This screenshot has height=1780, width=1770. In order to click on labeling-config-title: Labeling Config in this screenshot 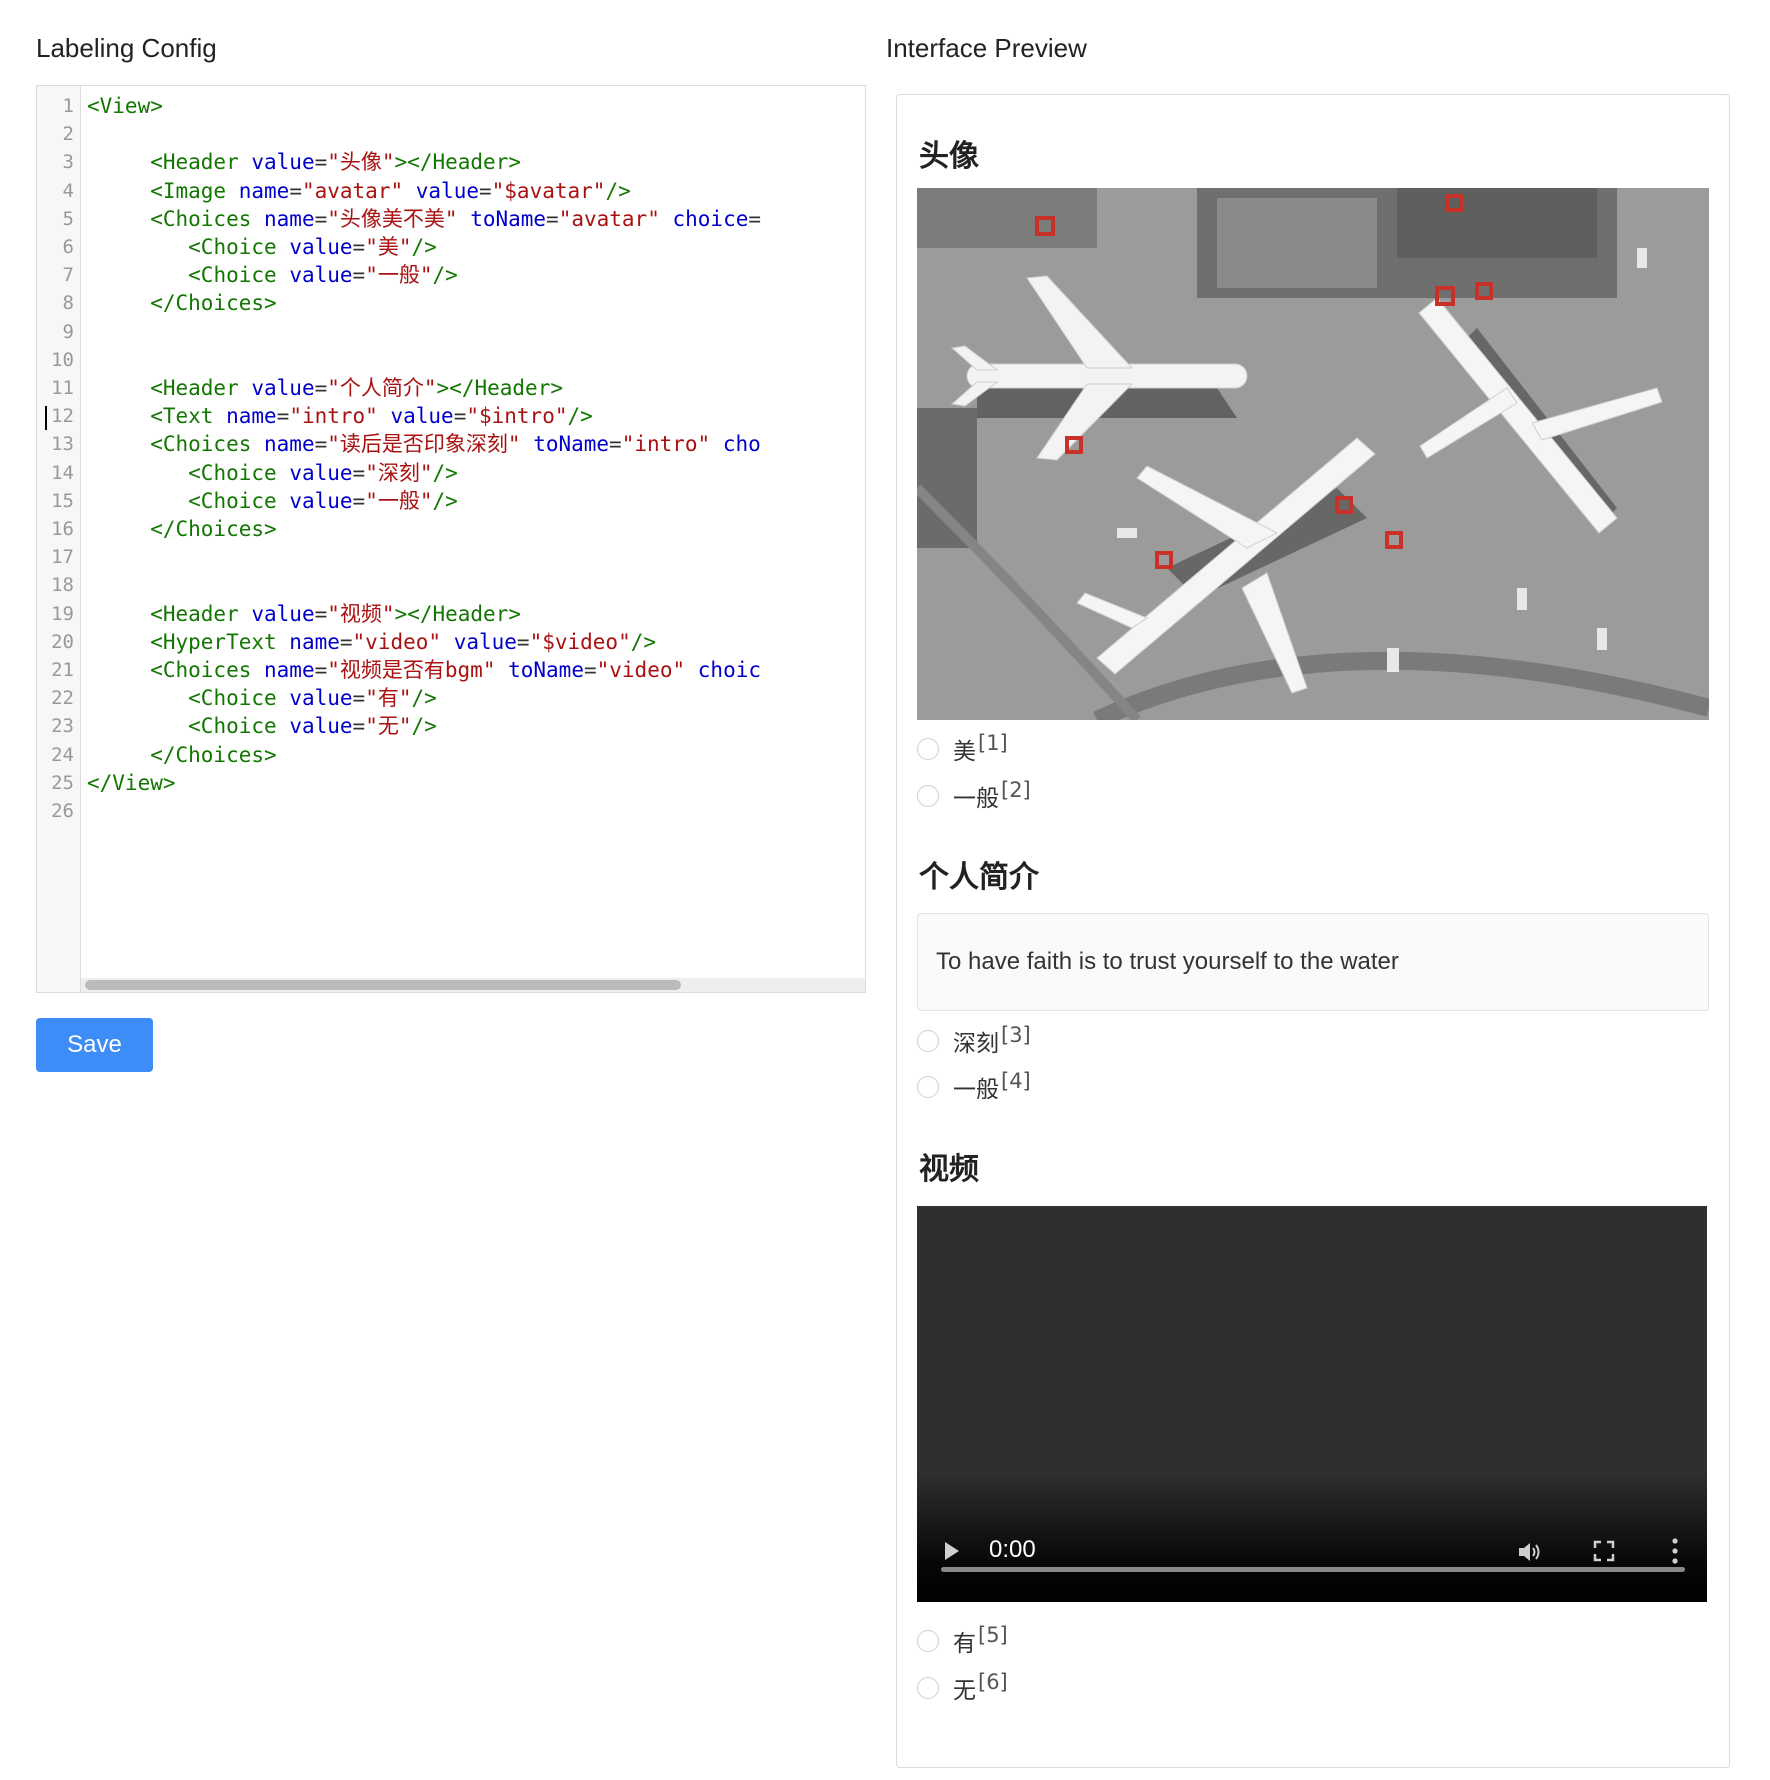, I will do `click(126, 48)`.